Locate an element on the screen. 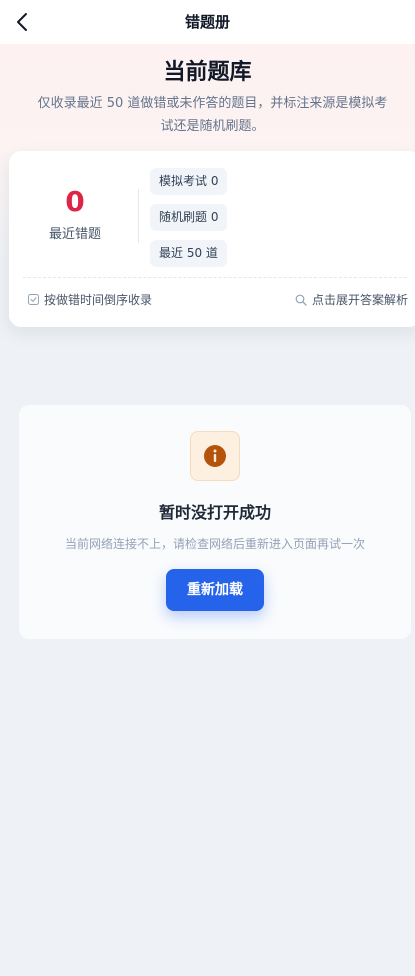 This screenshot has height=976, width=415. expand-label: 点击展开答案解析 is located at coordinates (359, 300).